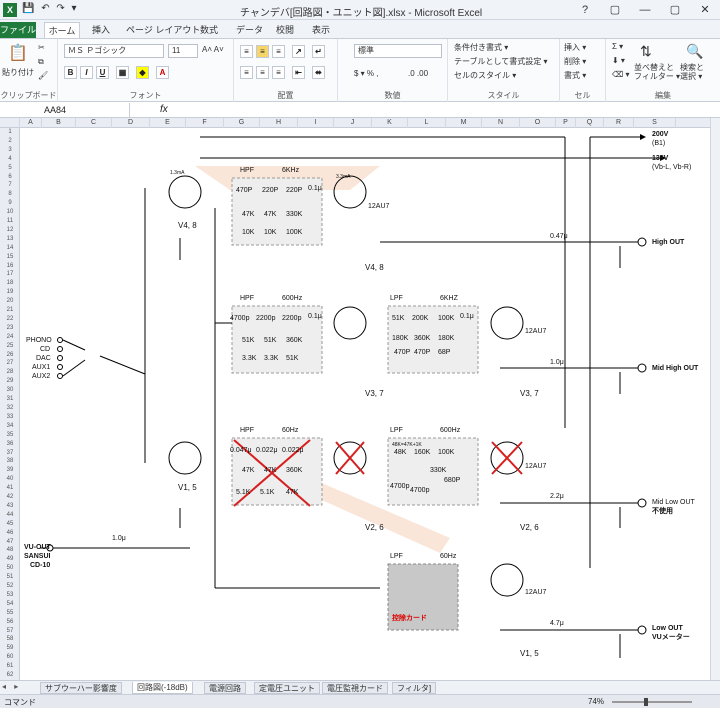 The width and height of the screenshot is (720, 708). Describe the element at coordinates (242, 123) in the screenshot. I see `column-header: G` at that location.